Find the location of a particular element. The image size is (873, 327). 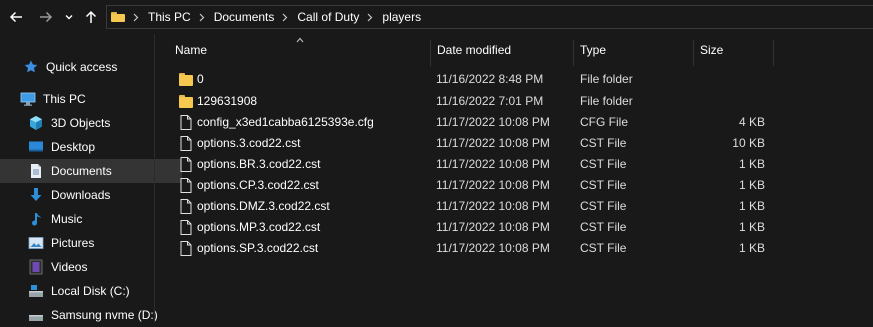

recent-locations-button is located at coordinates (69, 17).